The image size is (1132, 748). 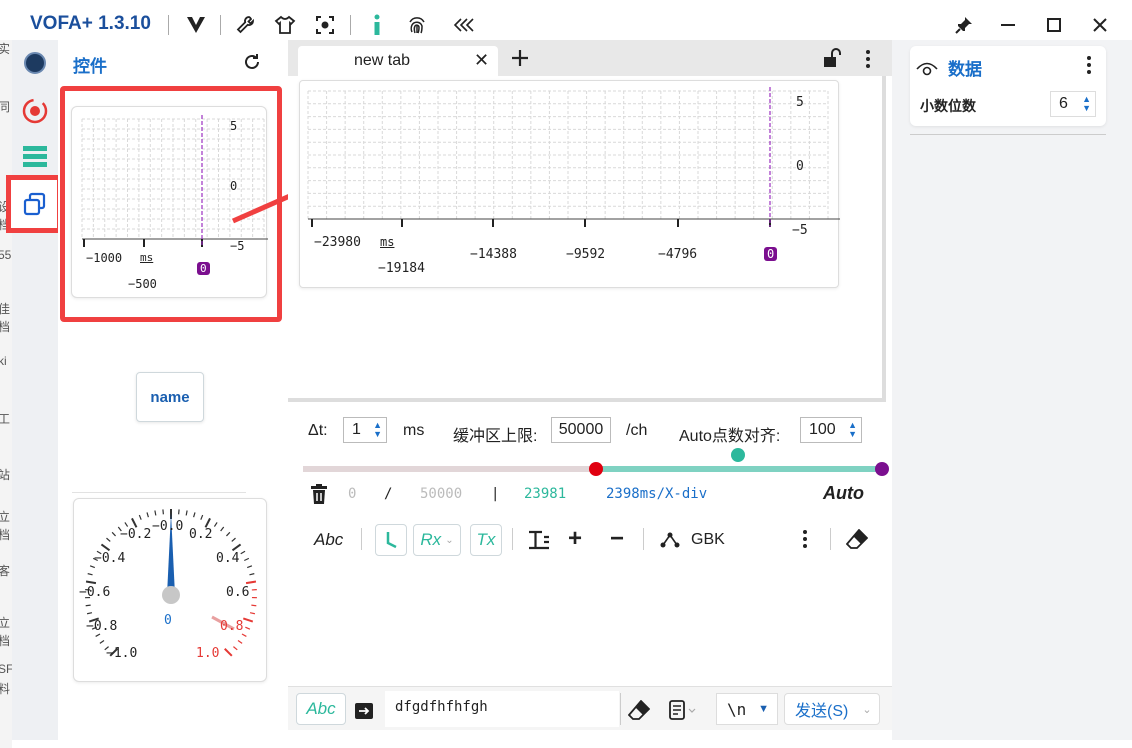 What do you see at coordinates (328, 540) in the screenshot?
I see `abc-toggle: Abc` at bounding box center [328, 540].